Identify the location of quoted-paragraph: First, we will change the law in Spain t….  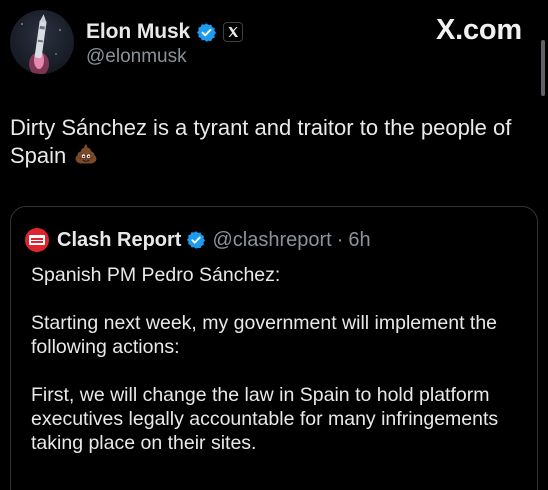
(265, 419).